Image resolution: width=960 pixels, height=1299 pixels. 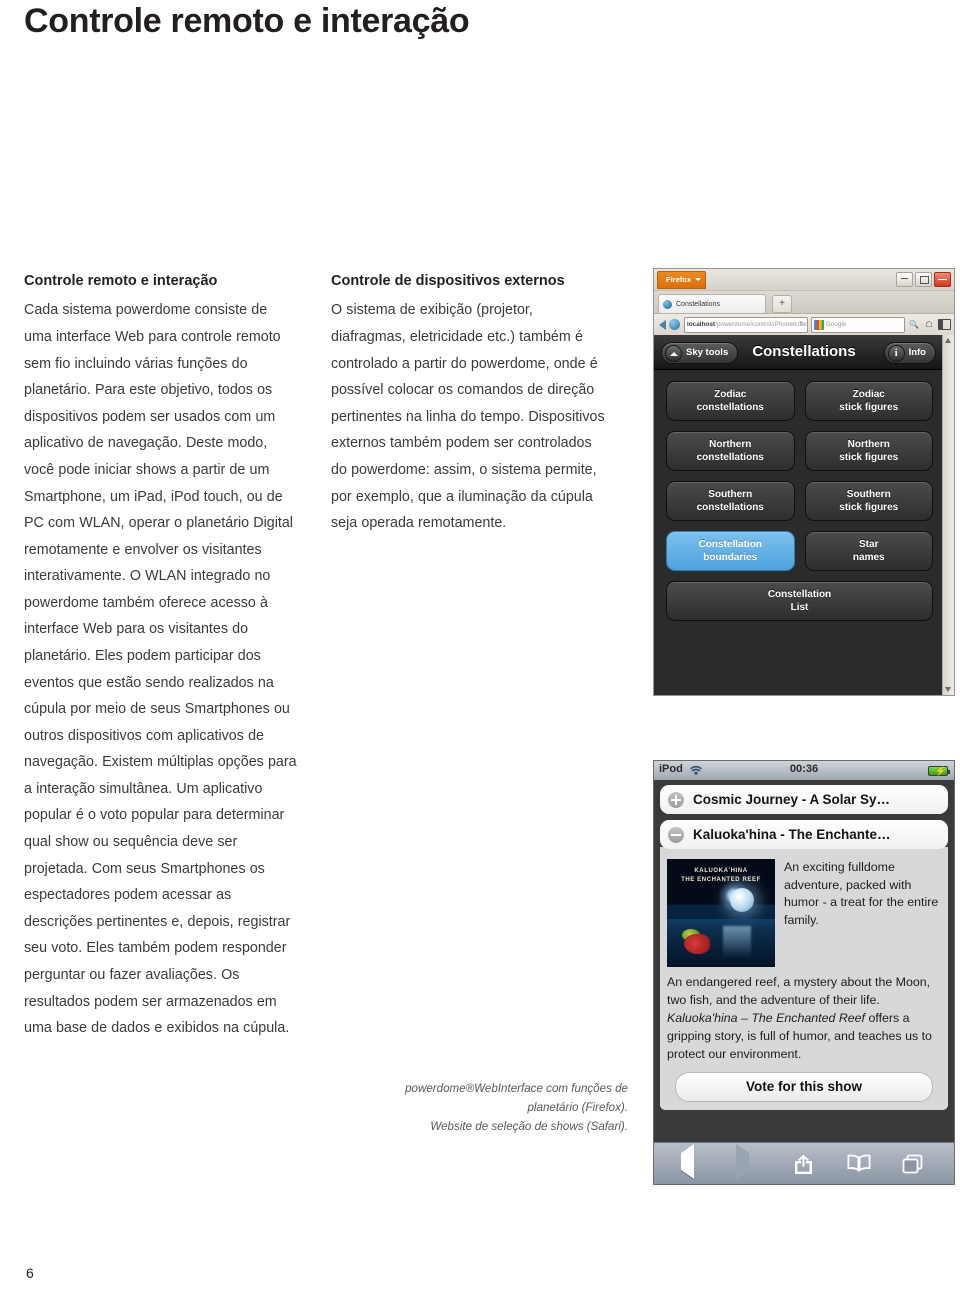 What do you see at coordinates (939, 771) in the screenshot?
I see `battery-icon: ⚡` at bounding box center [939, 771].